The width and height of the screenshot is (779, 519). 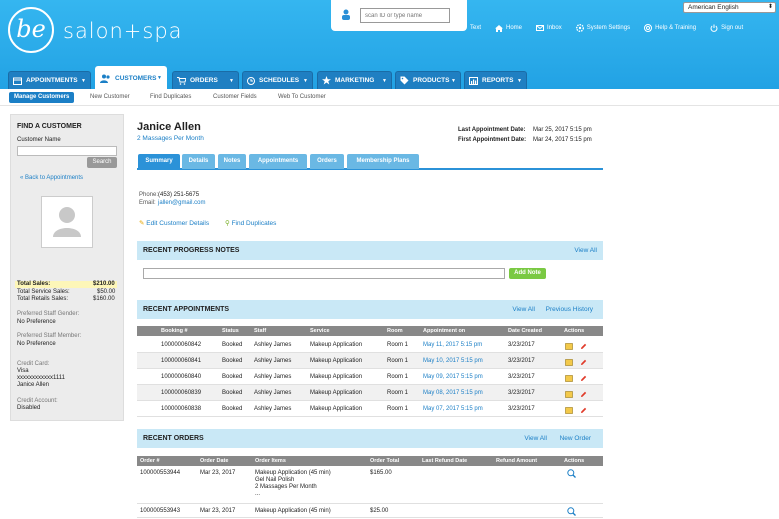 What do you see at coordinates (110, 97) in the screenshot?
I see `subnav-new-customer: New Customer` at bounding box center [110, 97].